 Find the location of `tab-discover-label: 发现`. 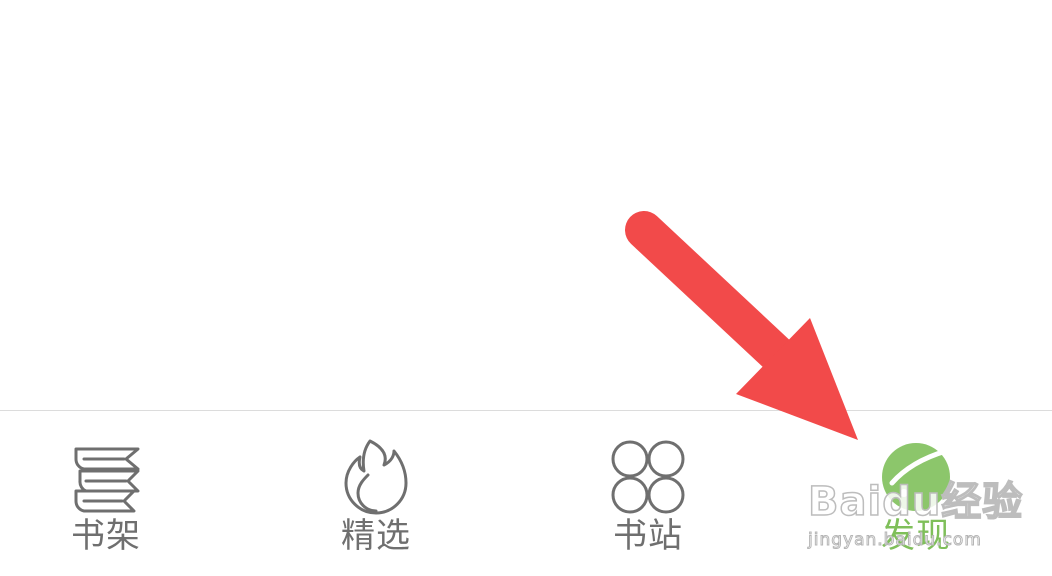

tab-discover-label: 发现 is located at coordinates (916, 536).